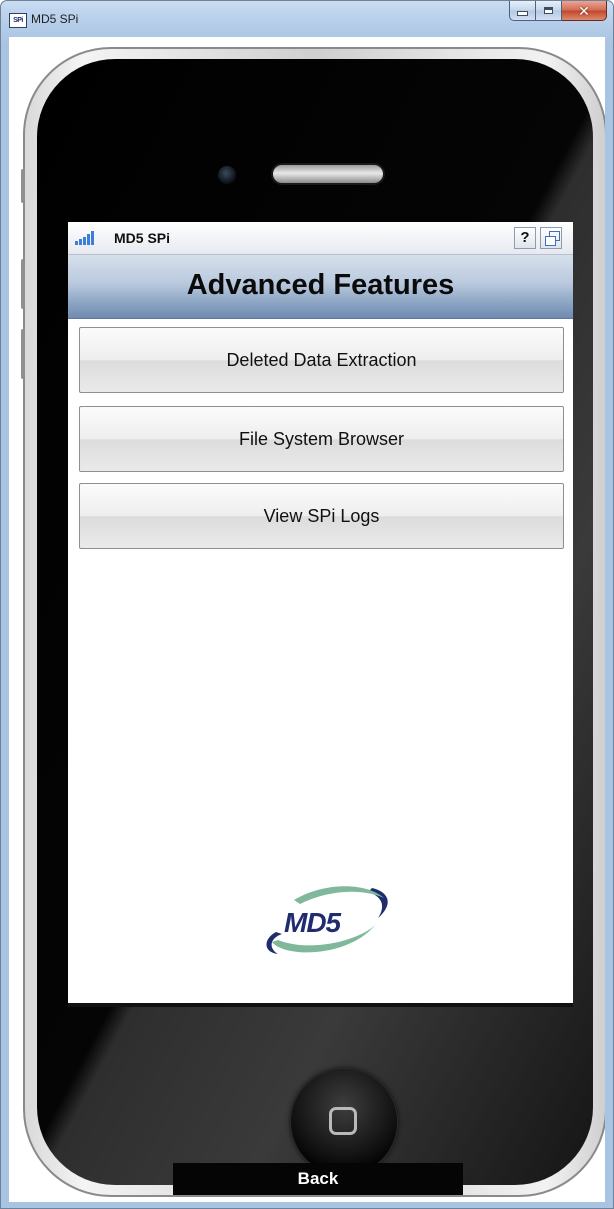 Image resolution: width=614 pixels, height=1209 pixels. What do you see at coordinates (551, 238) in the screenshot?
I see `restore-window-icon` at bounding box center [551, 238].